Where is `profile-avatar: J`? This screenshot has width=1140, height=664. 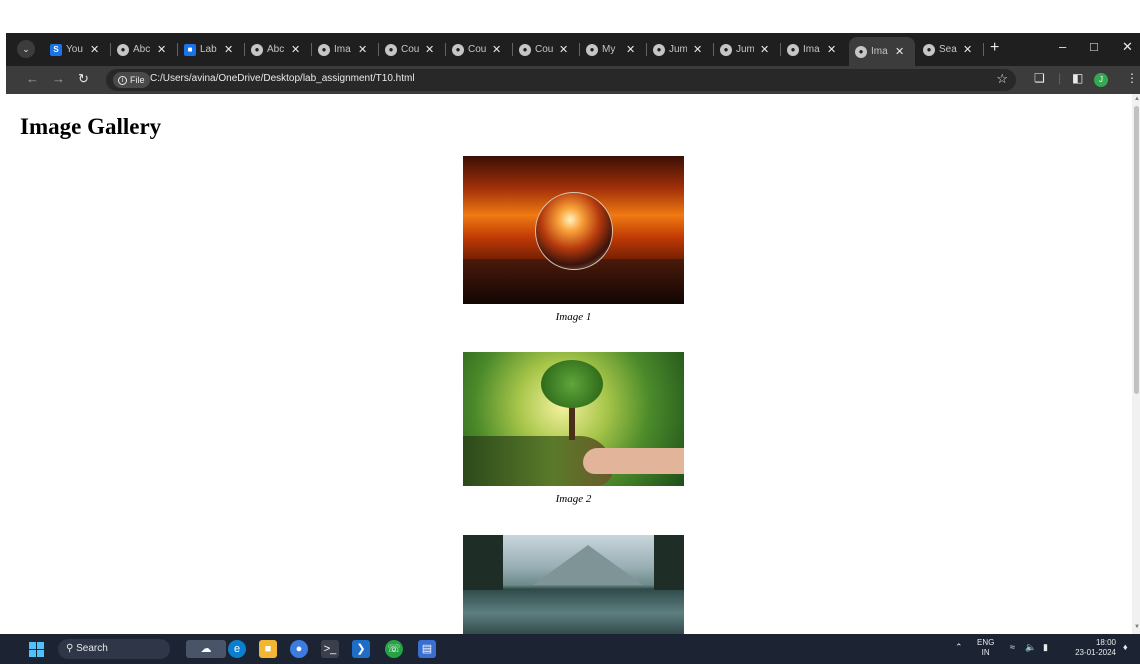 profile-avatar: J is located at coordinates (1101, 80).